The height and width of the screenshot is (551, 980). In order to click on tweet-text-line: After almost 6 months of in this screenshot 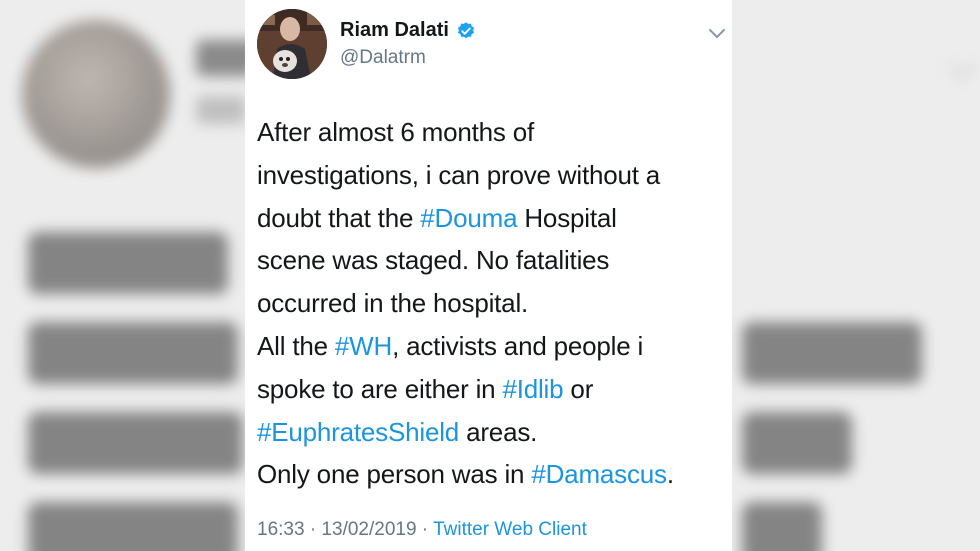, I will do `click(487, 132)`.